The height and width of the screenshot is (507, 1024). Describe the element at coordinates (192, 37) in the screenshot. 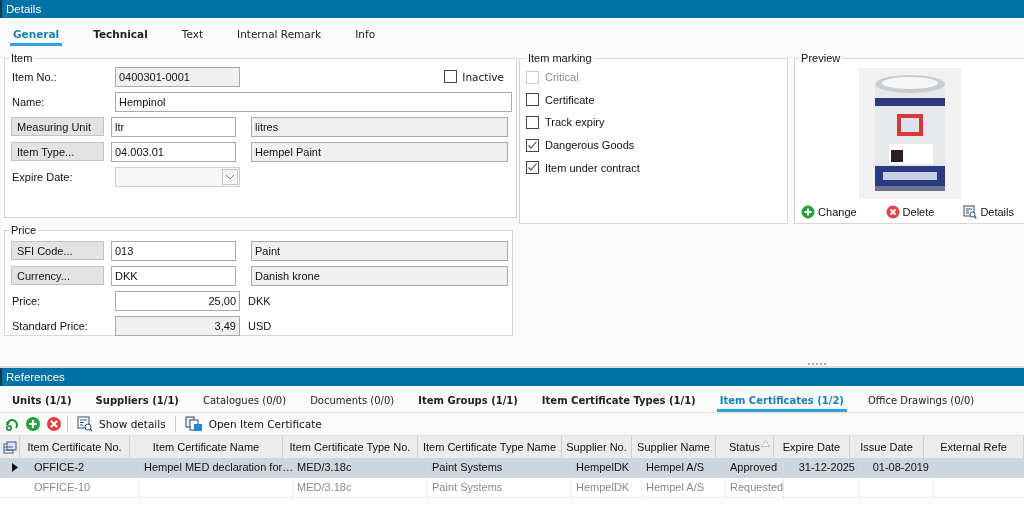

I see `tab: Text` at that location.